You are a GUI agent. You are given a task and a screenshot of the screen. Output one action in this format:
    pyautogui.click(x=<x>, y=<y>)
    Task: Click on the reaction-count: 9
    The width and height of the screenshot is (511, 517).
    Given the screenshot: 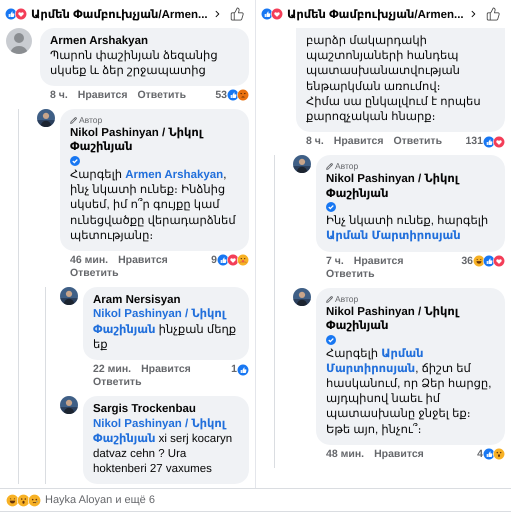 What is the action you would take?
    pyautogui.click(x=214, y=260)
    